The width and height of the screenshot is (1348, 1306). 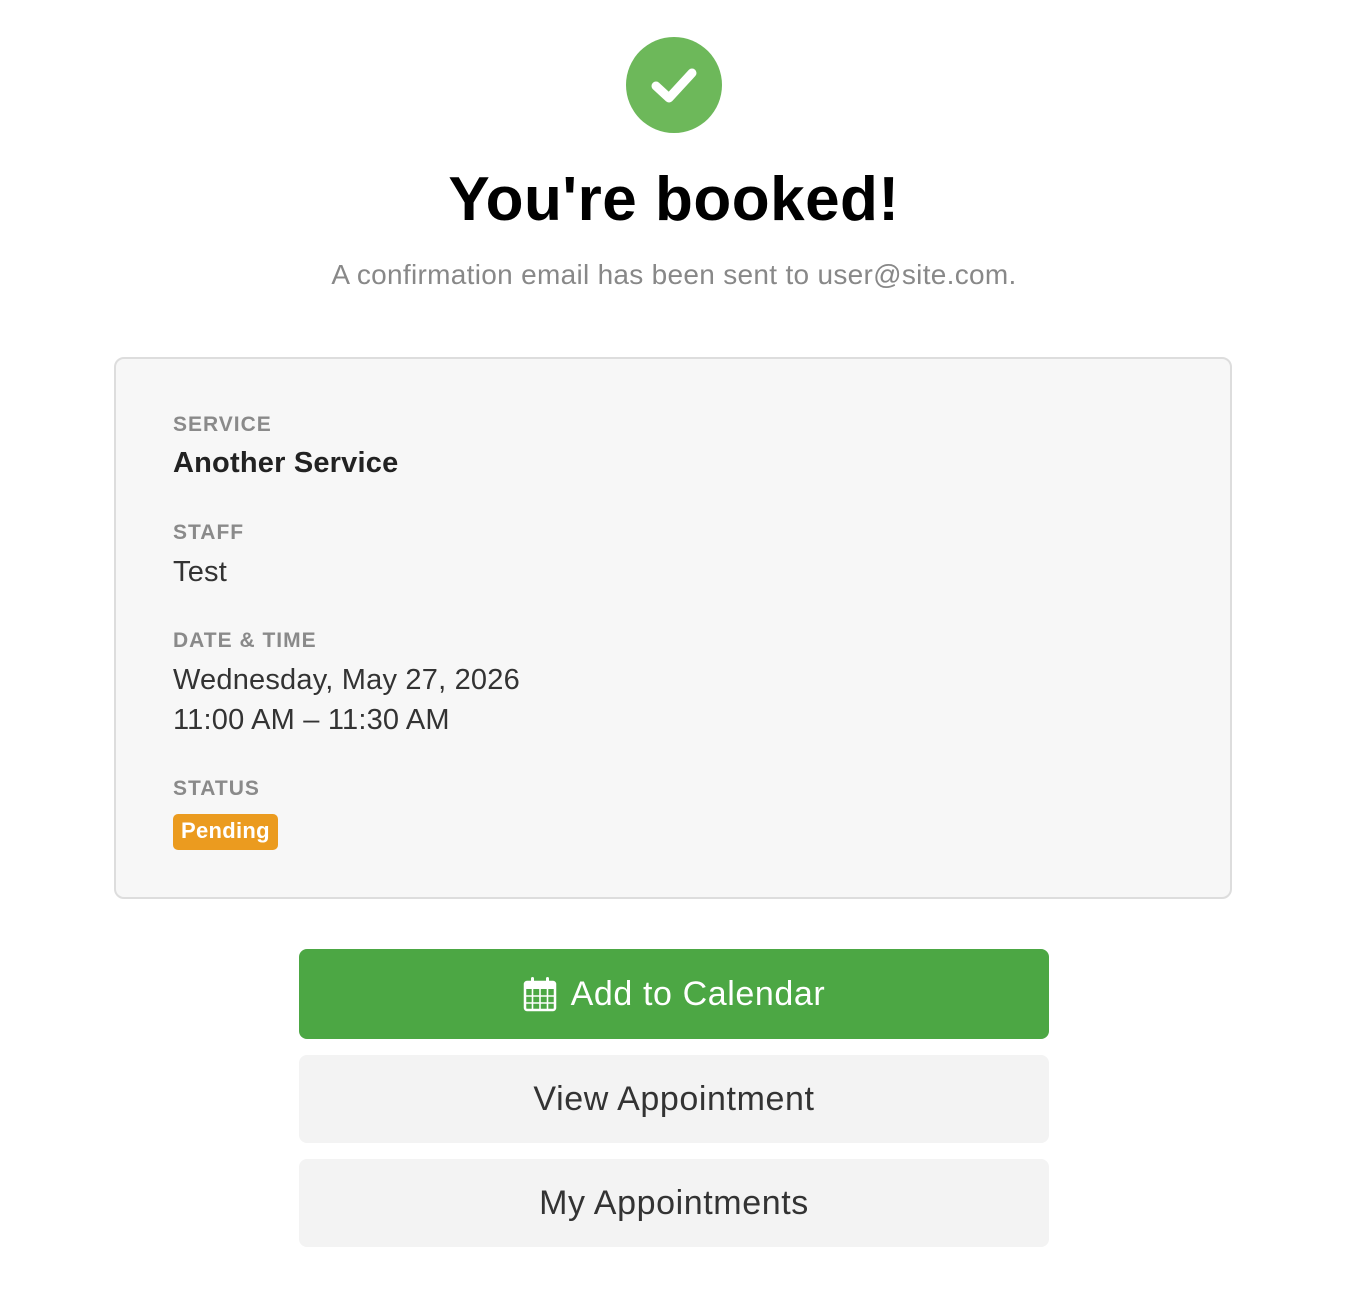 What do you see at coordinates (698, 993) in the screenshot?
I see `add-to-calendar-label: Add to Calendar` at bounding box center [698, 993].